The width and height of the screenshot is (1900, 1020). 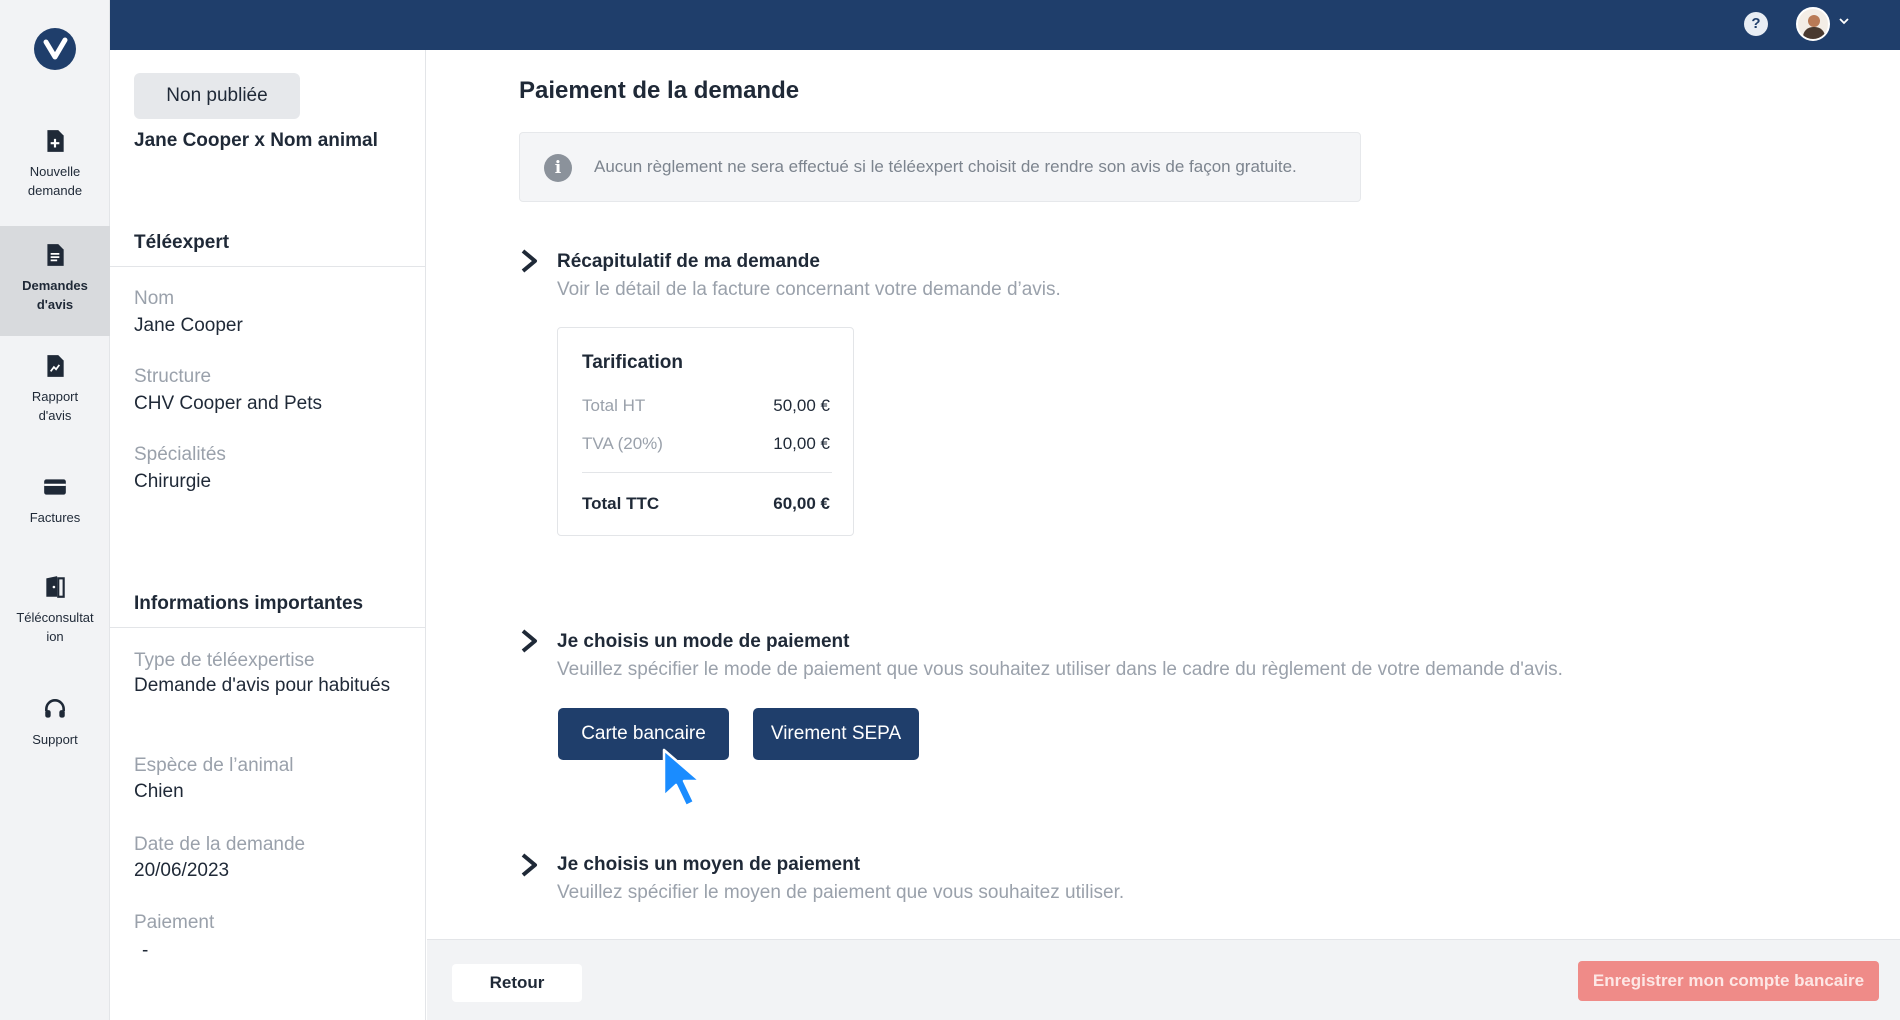 What do you see at coordinates (621, 503) in the screenshot?
I see `total-ttc-label: Total TTC` at bounding box center [621, 503].